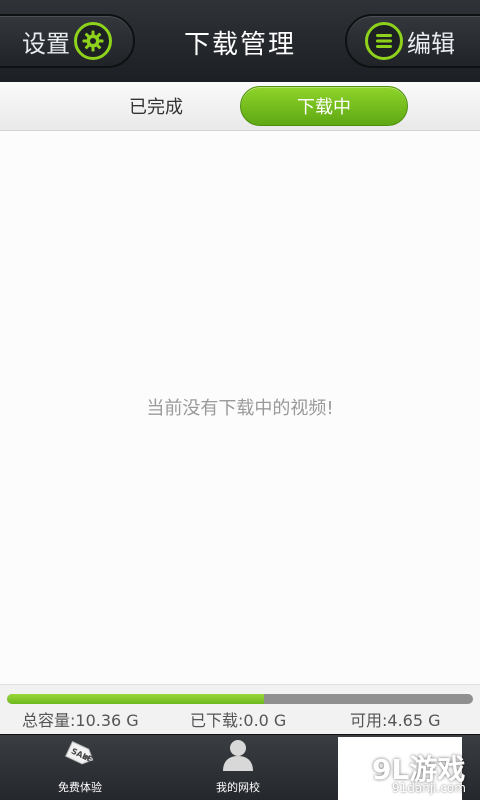  I want to click on nav-free-trial-label: 免费体验, so click(80, 787).